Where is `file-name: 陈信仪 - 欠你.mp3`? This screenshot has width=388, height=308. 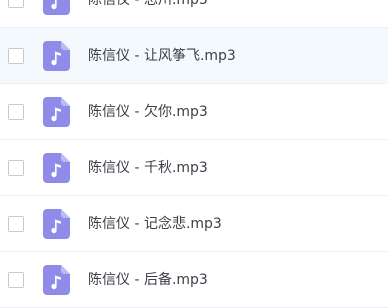
file-name: 陈信仪 - 欠你.mp3 is located at coordinates (148, 112).